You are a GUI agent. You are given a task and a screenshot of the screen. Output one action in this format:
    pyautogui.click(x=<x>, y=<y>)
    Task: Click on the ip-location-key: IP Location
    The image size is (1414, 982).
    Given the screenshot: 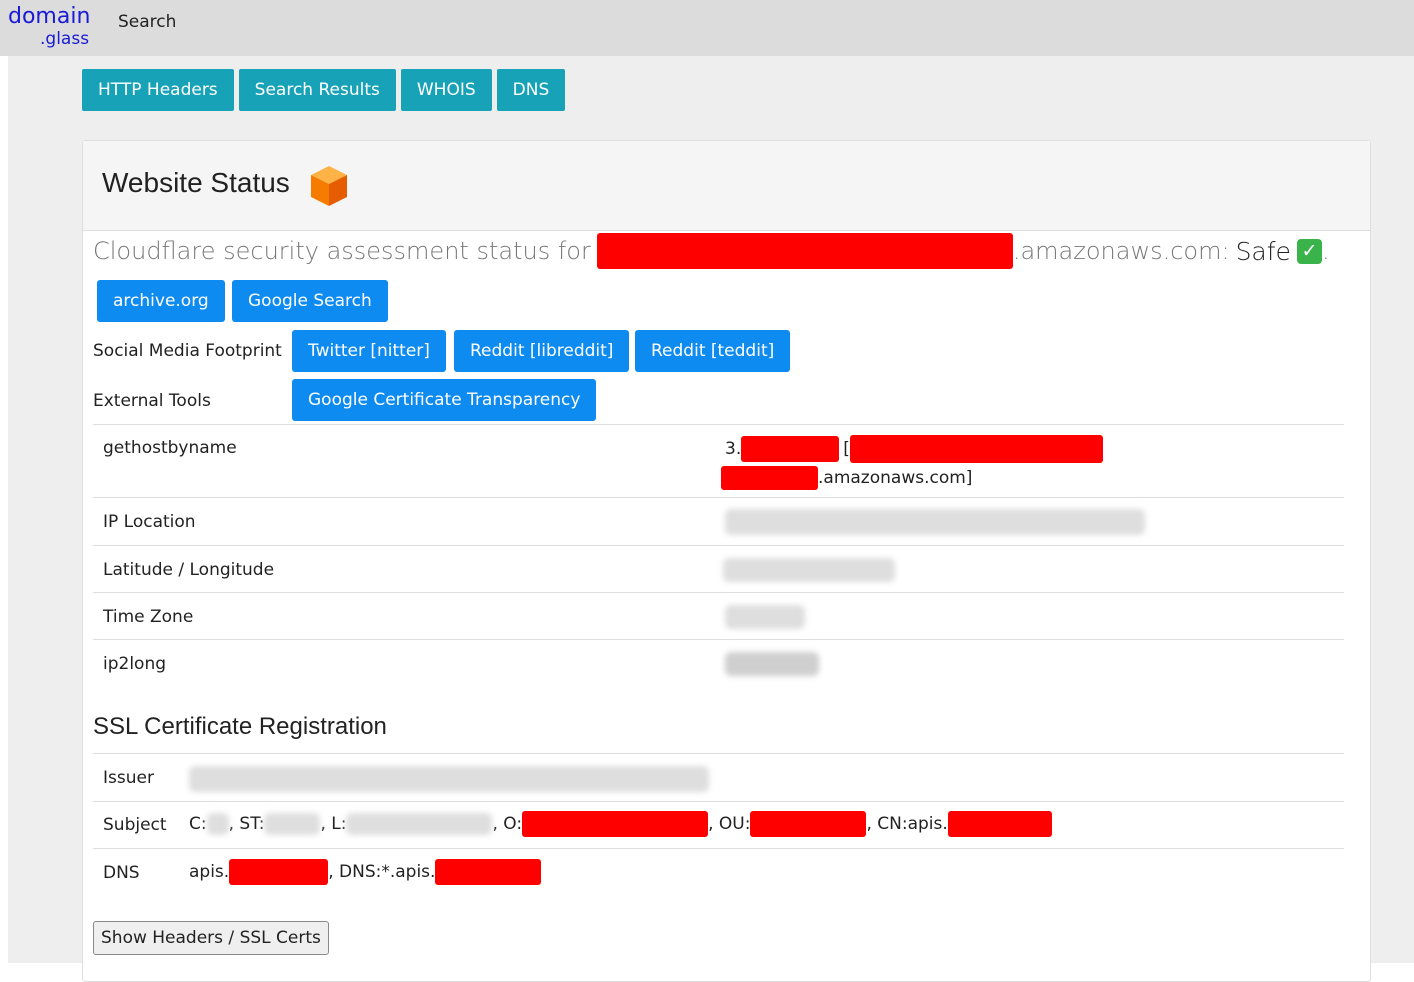 What is the action you would take?
    pyautogui.click(x=149, y=522)
    